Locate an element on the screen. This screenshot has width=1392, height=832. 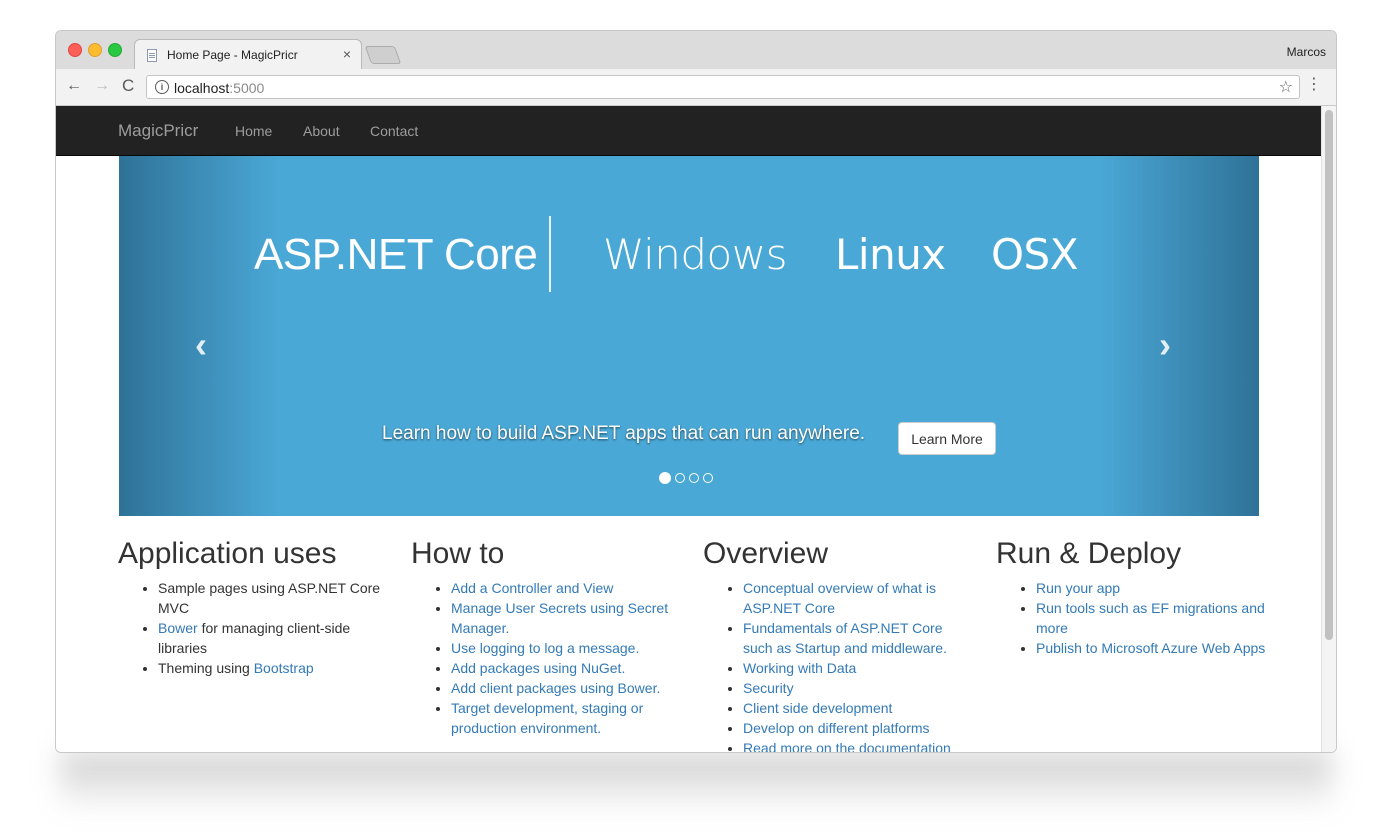
list-link: Working with Data is located at coordinates (799, 668).